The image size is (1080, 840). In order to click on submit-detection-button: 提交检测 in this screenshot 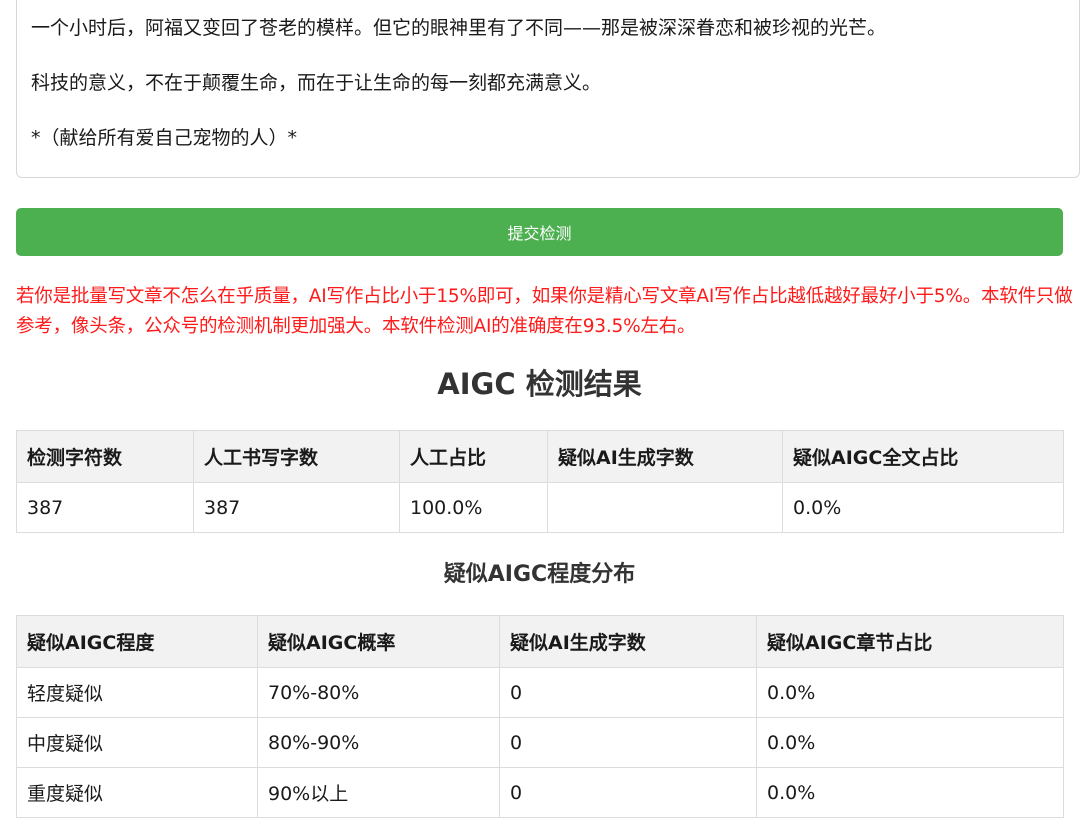, I will do `click(539, 232)`.